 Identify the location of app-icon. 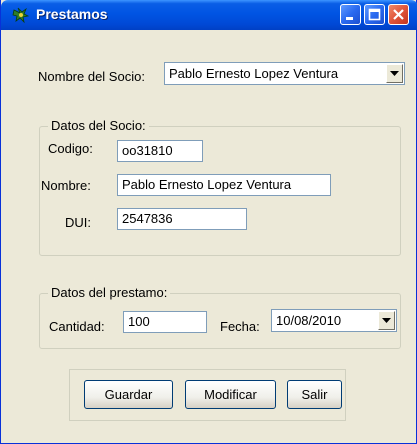
(21, 15).